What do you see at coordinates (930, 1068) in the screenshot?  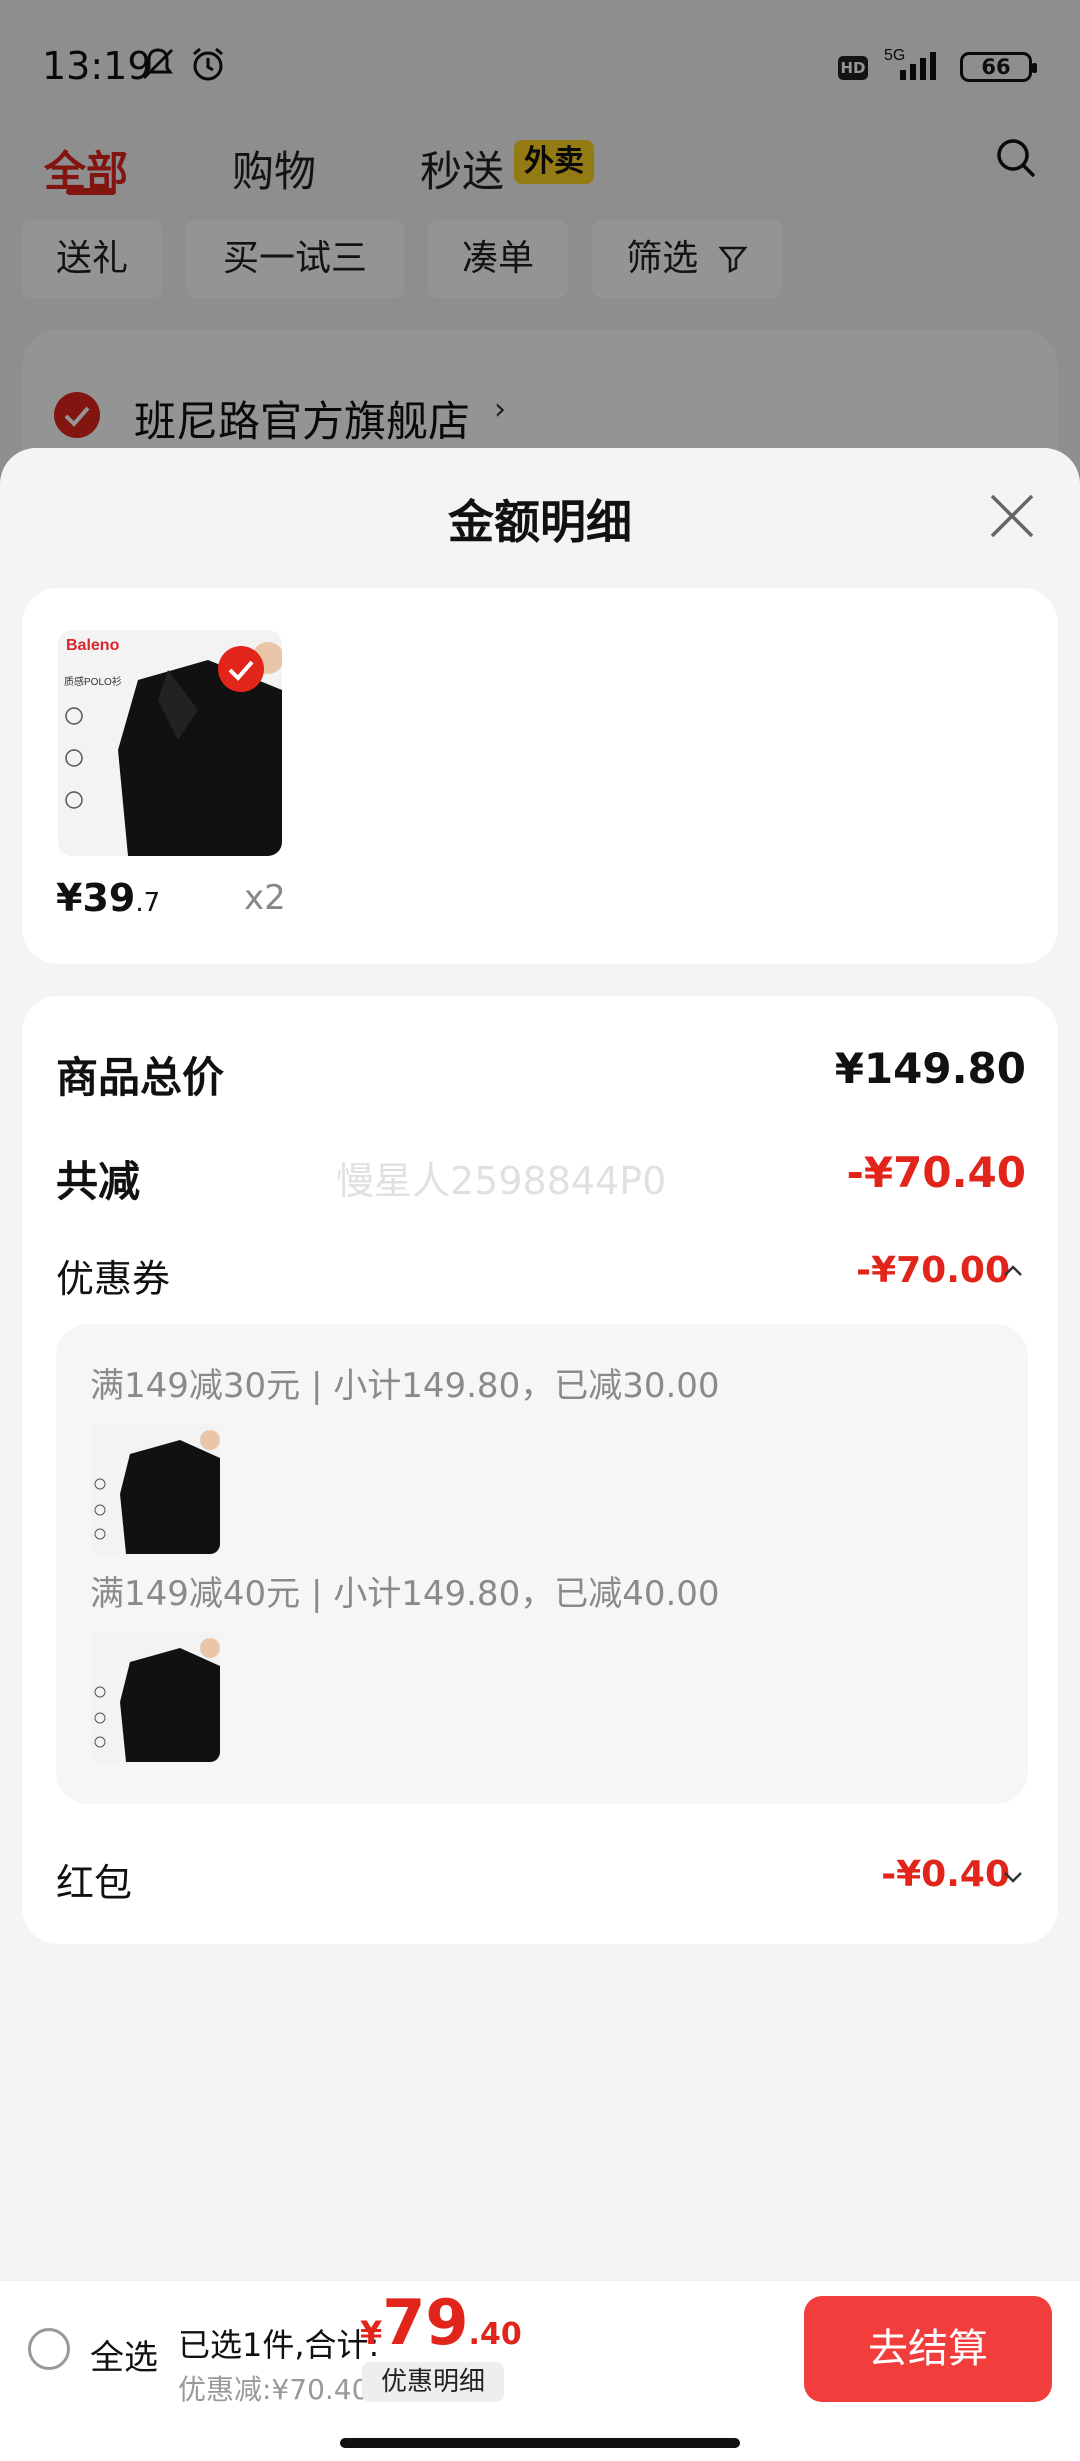 I see `total-value: ¥149.80` at bounding box center [930, 1068].